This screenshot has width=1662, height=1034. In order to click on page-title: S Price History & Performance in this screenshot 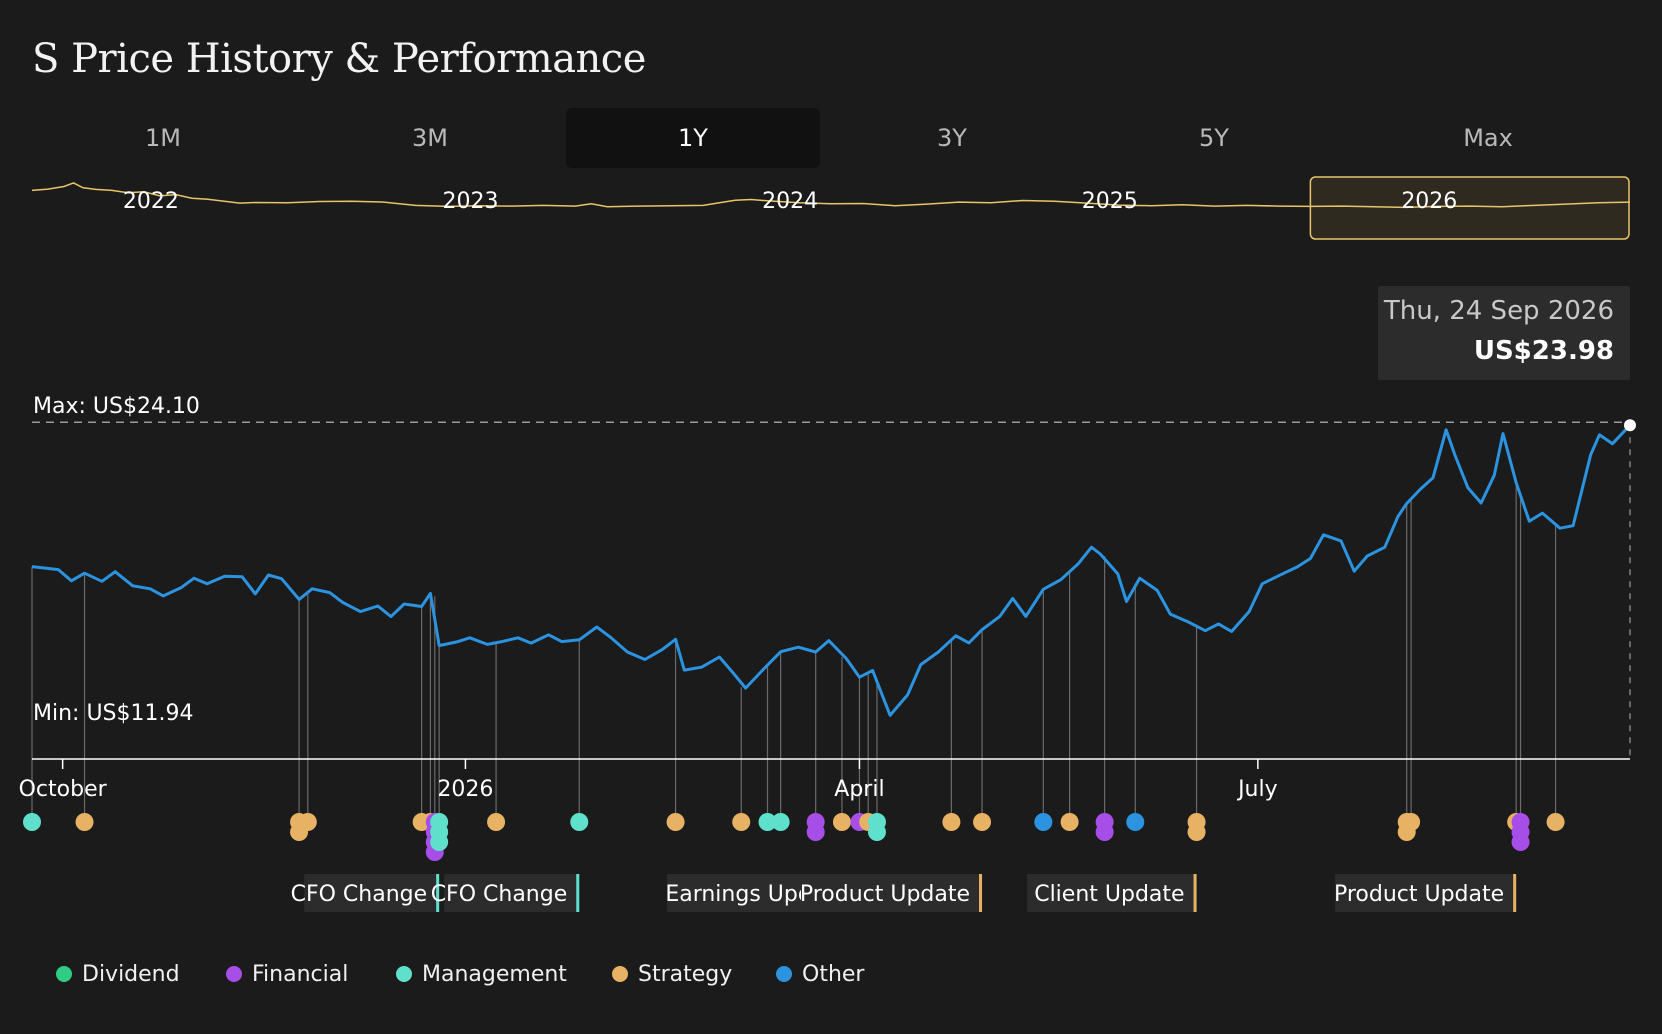, I will do `click(339, 59)`.